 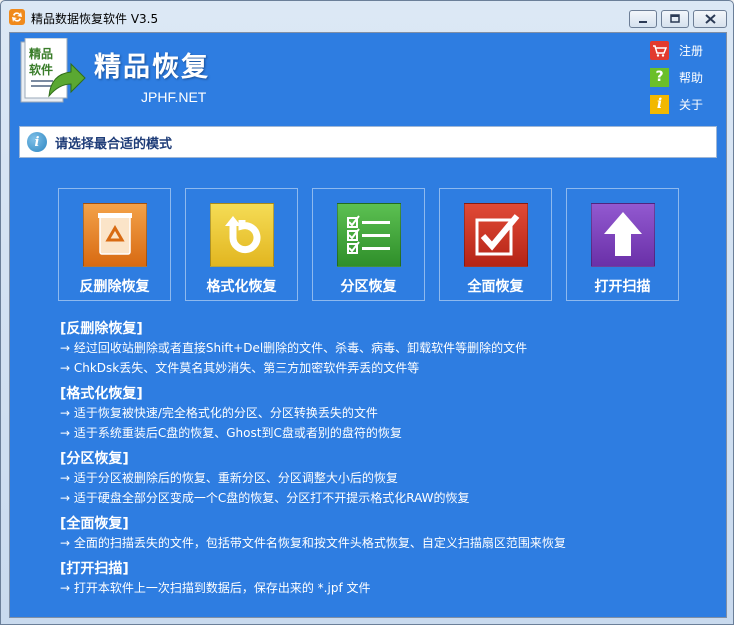 I want to click on maximize-button, so click(x=675, y=19).